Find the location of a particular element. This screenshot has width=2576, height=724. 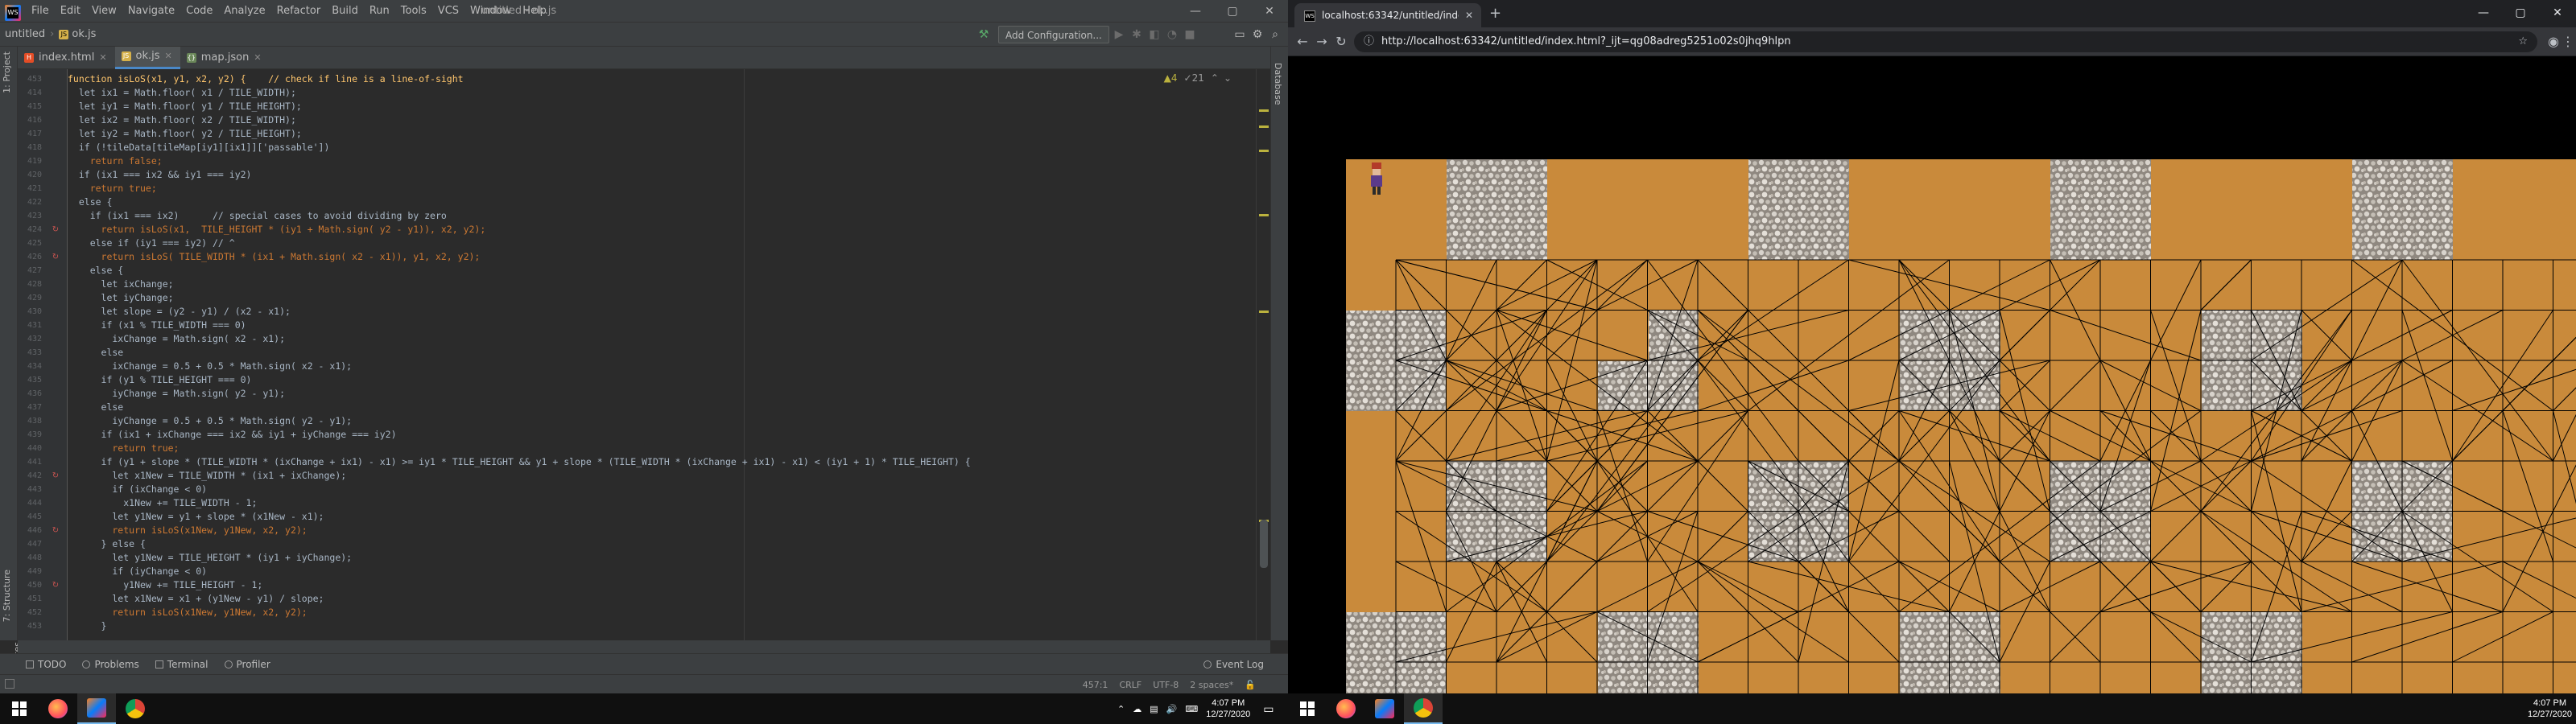

menu-navigate: Navigate is located at coordinates (151, 11).